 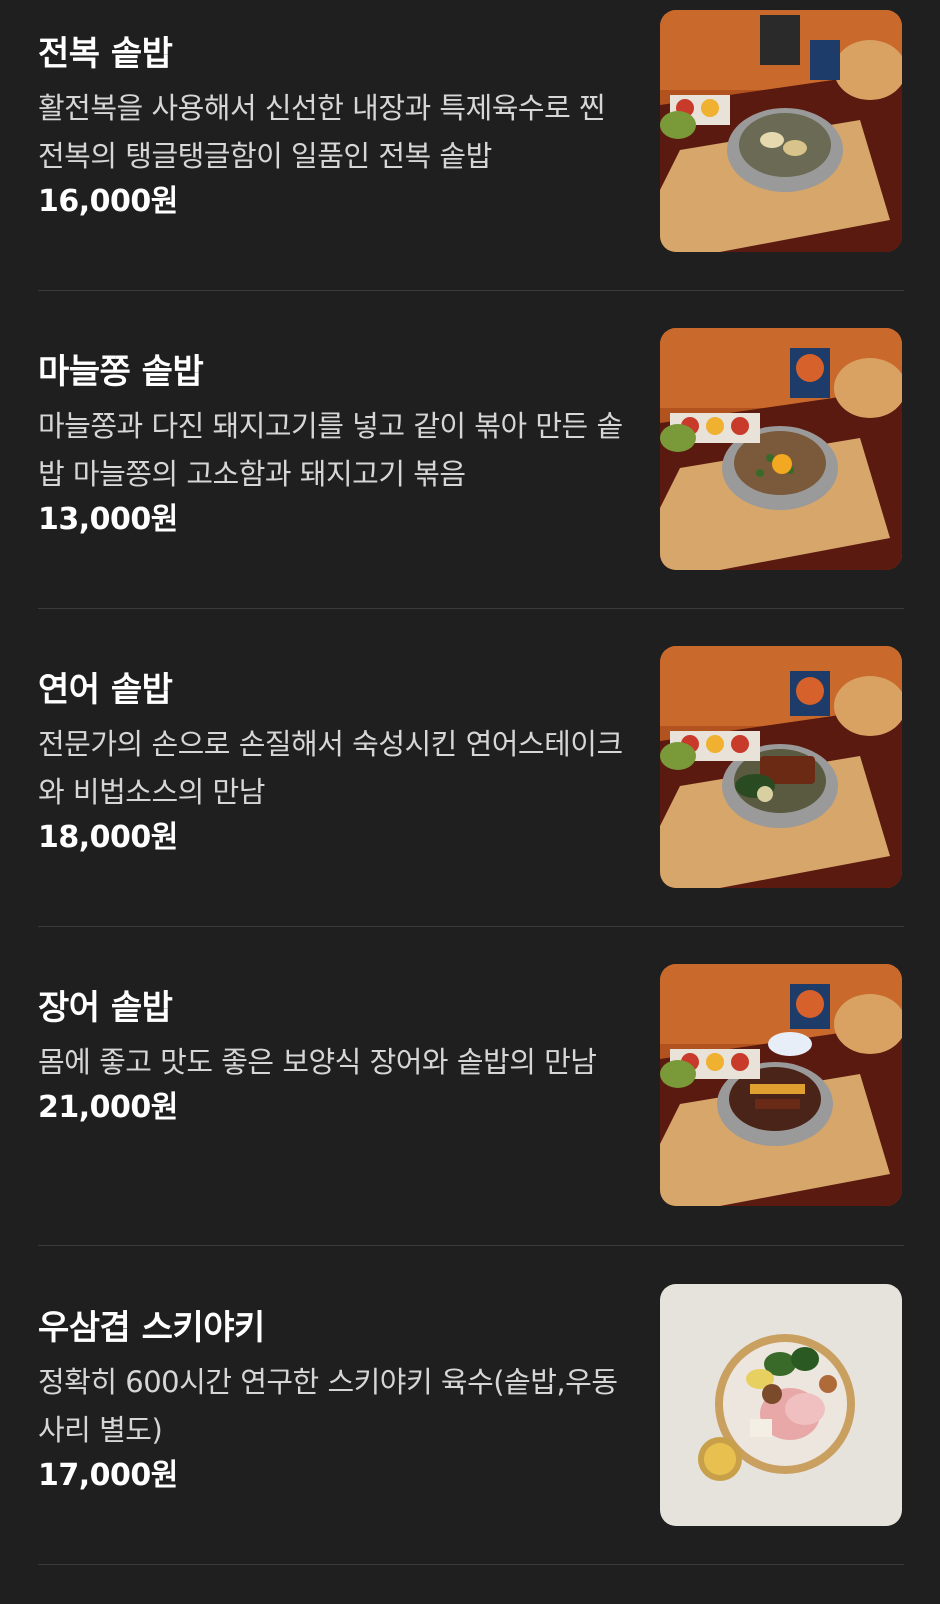 What do you see at coordinates (781, 767) in the screenshot?
I see `salmon-sotbap-photo` at bounding box center [781, 767].